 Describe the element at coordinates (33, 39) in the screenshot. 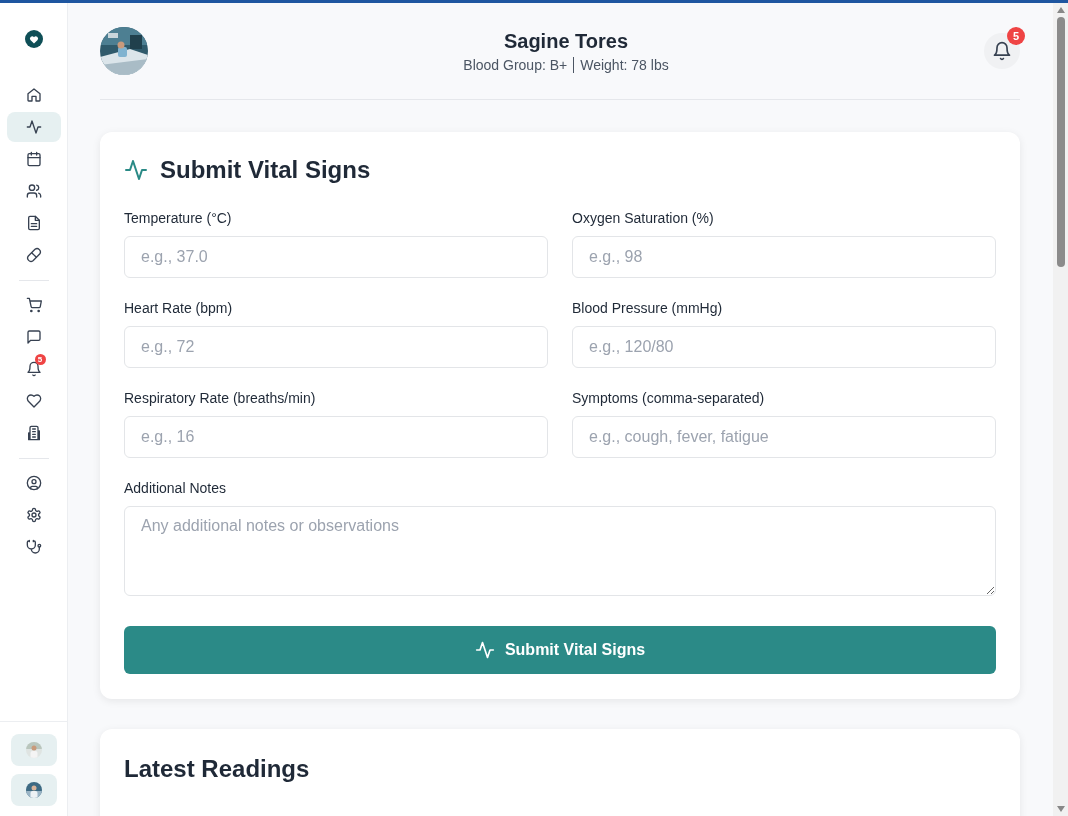

I see `logo-icon` at that location.